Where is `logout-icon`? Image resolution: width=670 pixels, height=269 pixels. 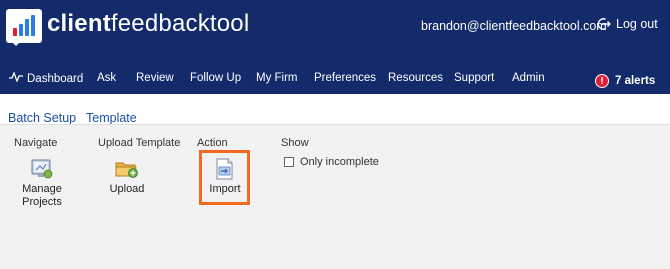
logout-icon is located at coordinates (604, 24).